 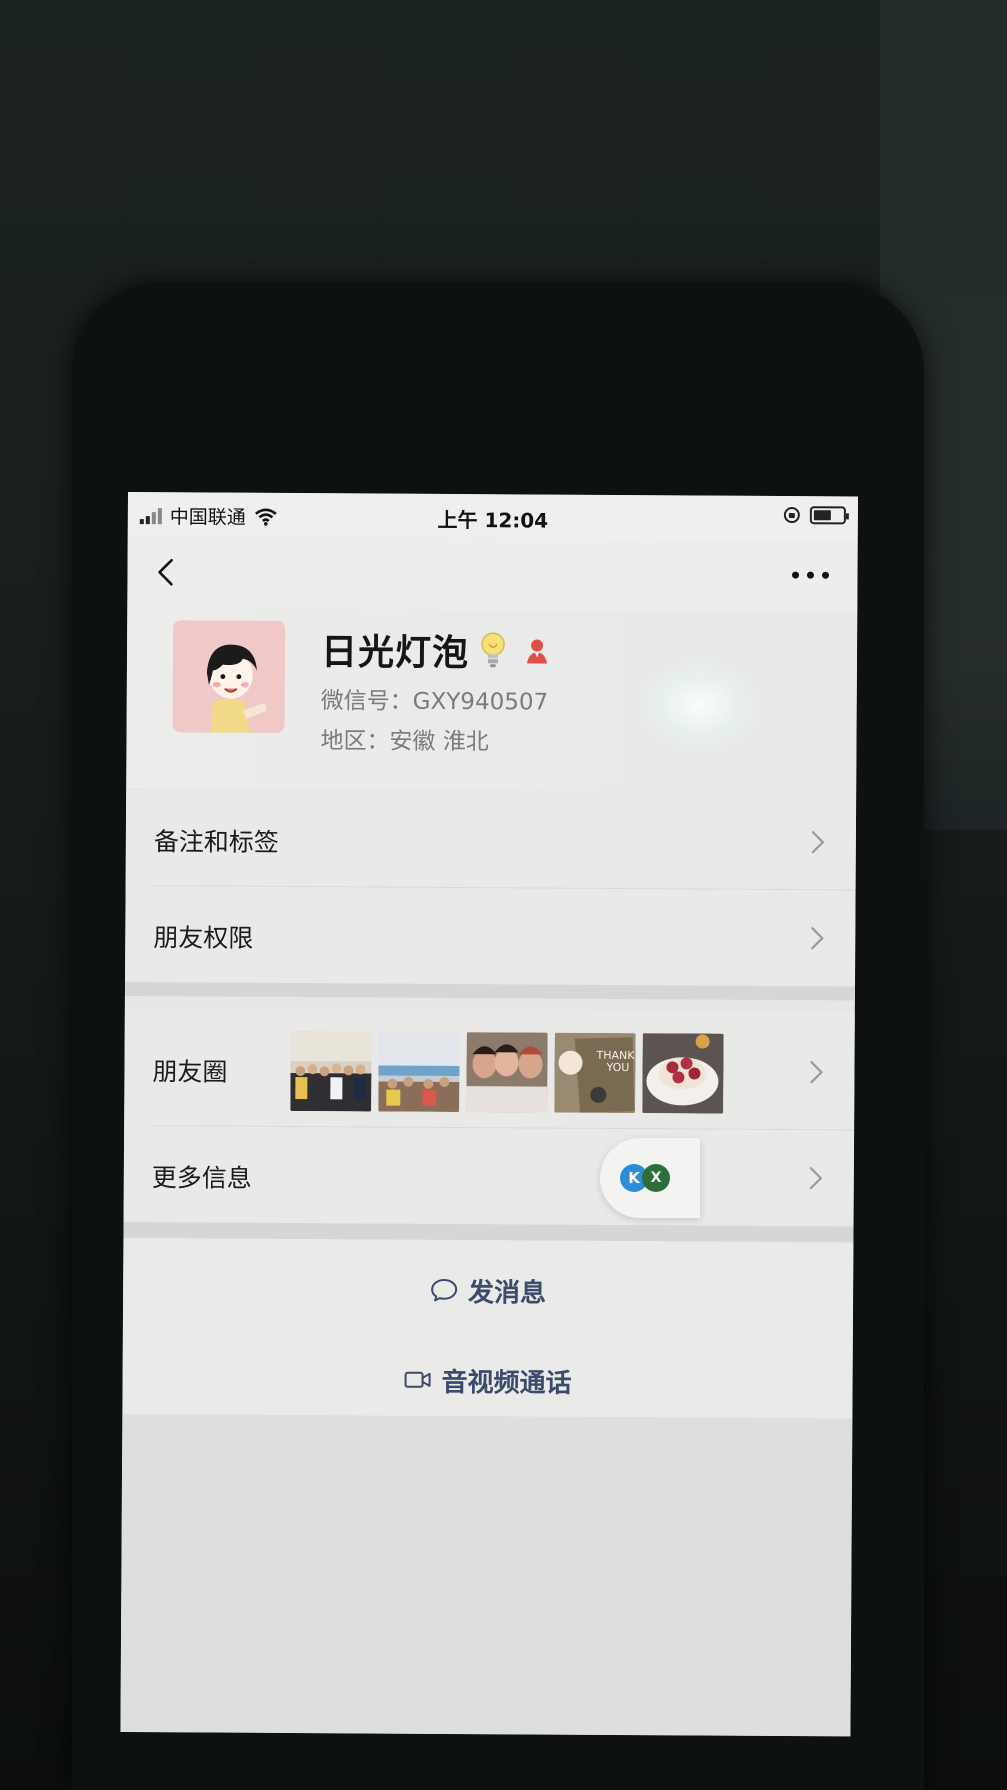 I want to click on cartoon-girl-avatar-icon, so click(x=229, y=676).